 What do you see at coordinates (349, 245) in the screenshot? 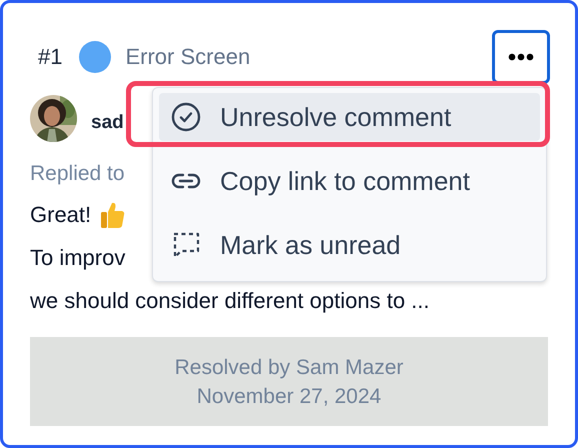
I see `menu-item: Mark as unread` at bounding box center [349, 245].